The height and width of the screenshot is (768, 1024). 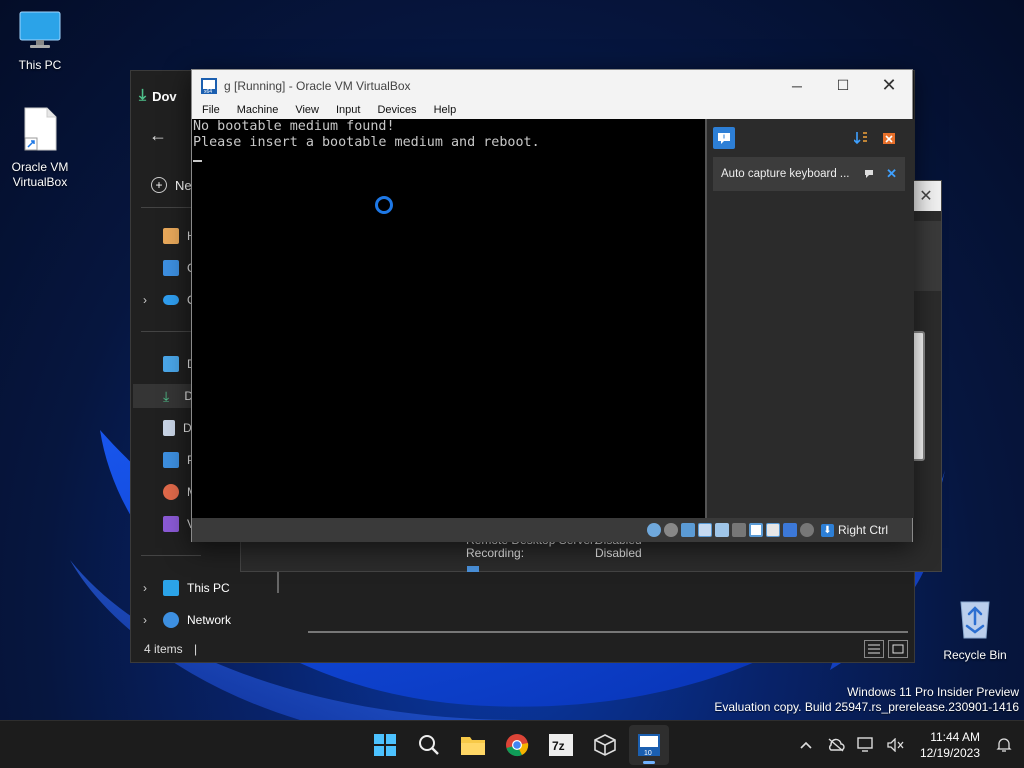 What do you see at coordinates (889, 138) in the screenshot?
I see `clear-all-icon` at bounding box center [889, 138].